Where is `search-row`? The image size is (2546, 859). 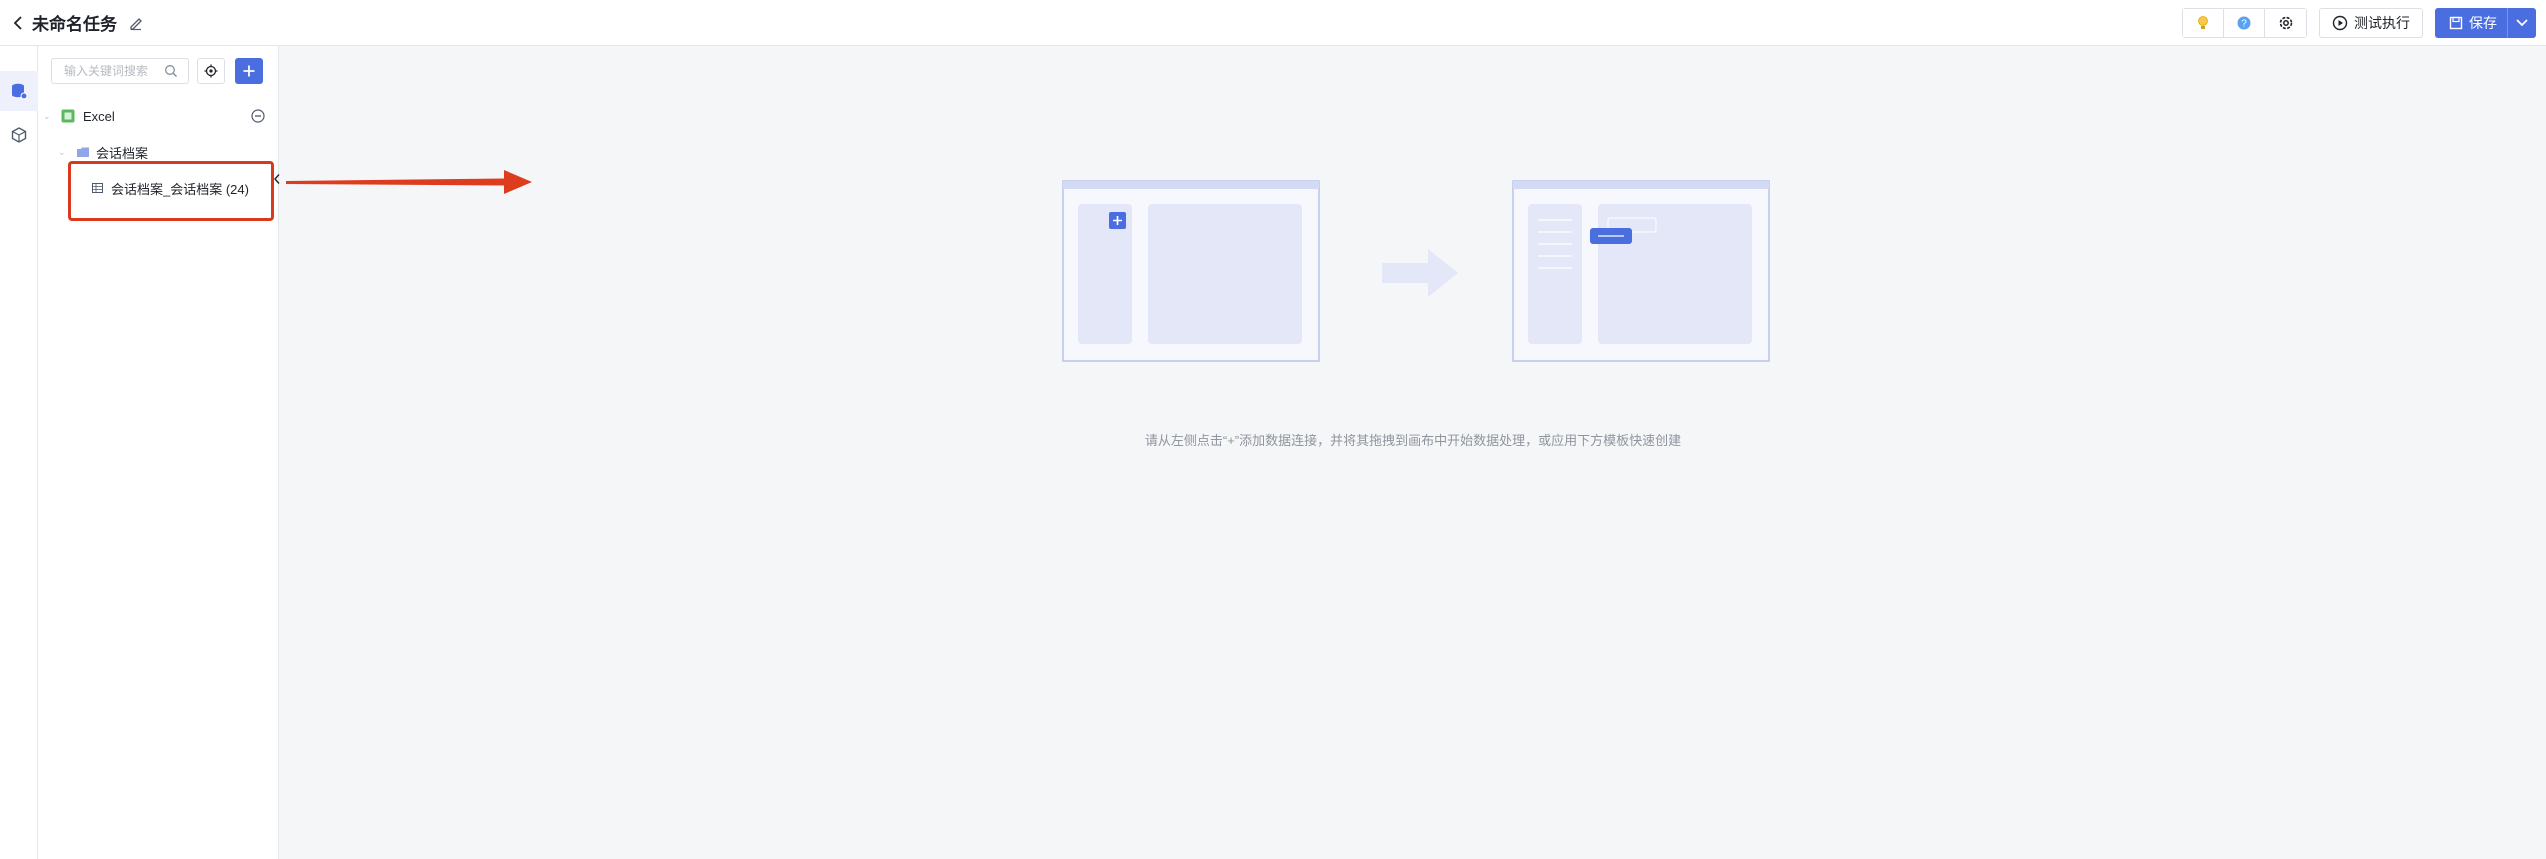 search-row is located at coordinates (158, 65).